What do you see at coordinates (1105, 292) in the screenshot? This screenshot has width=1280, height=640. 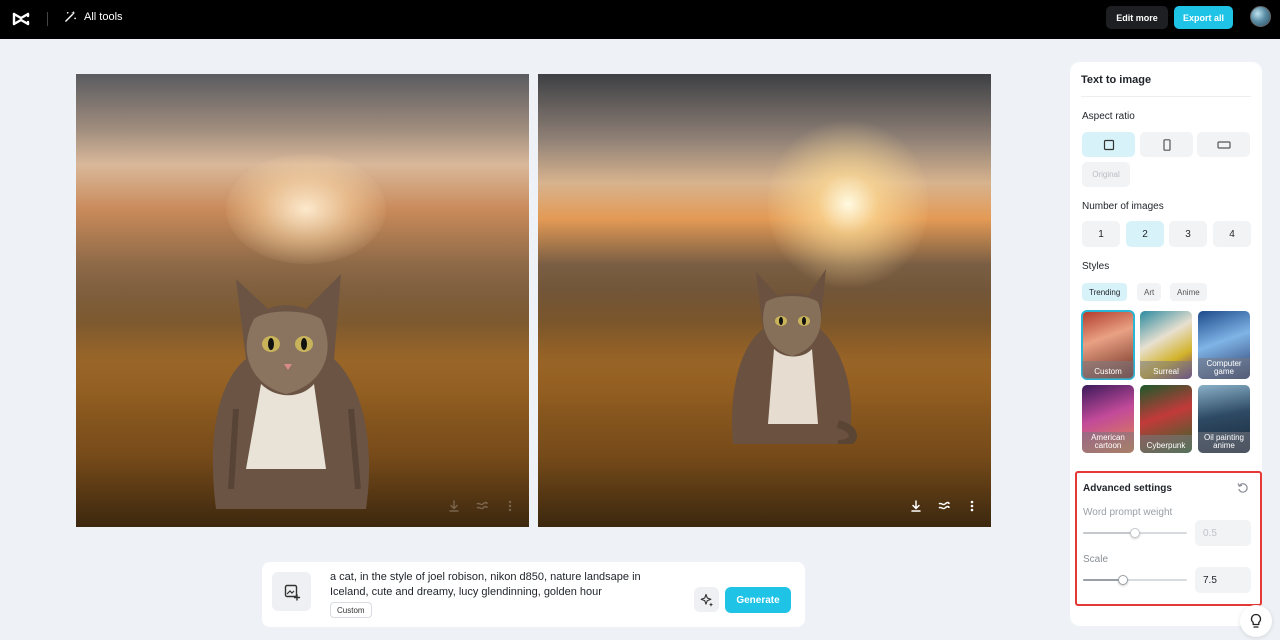 I see `tab-trending: Trending` at bounding box center [1105, 292].